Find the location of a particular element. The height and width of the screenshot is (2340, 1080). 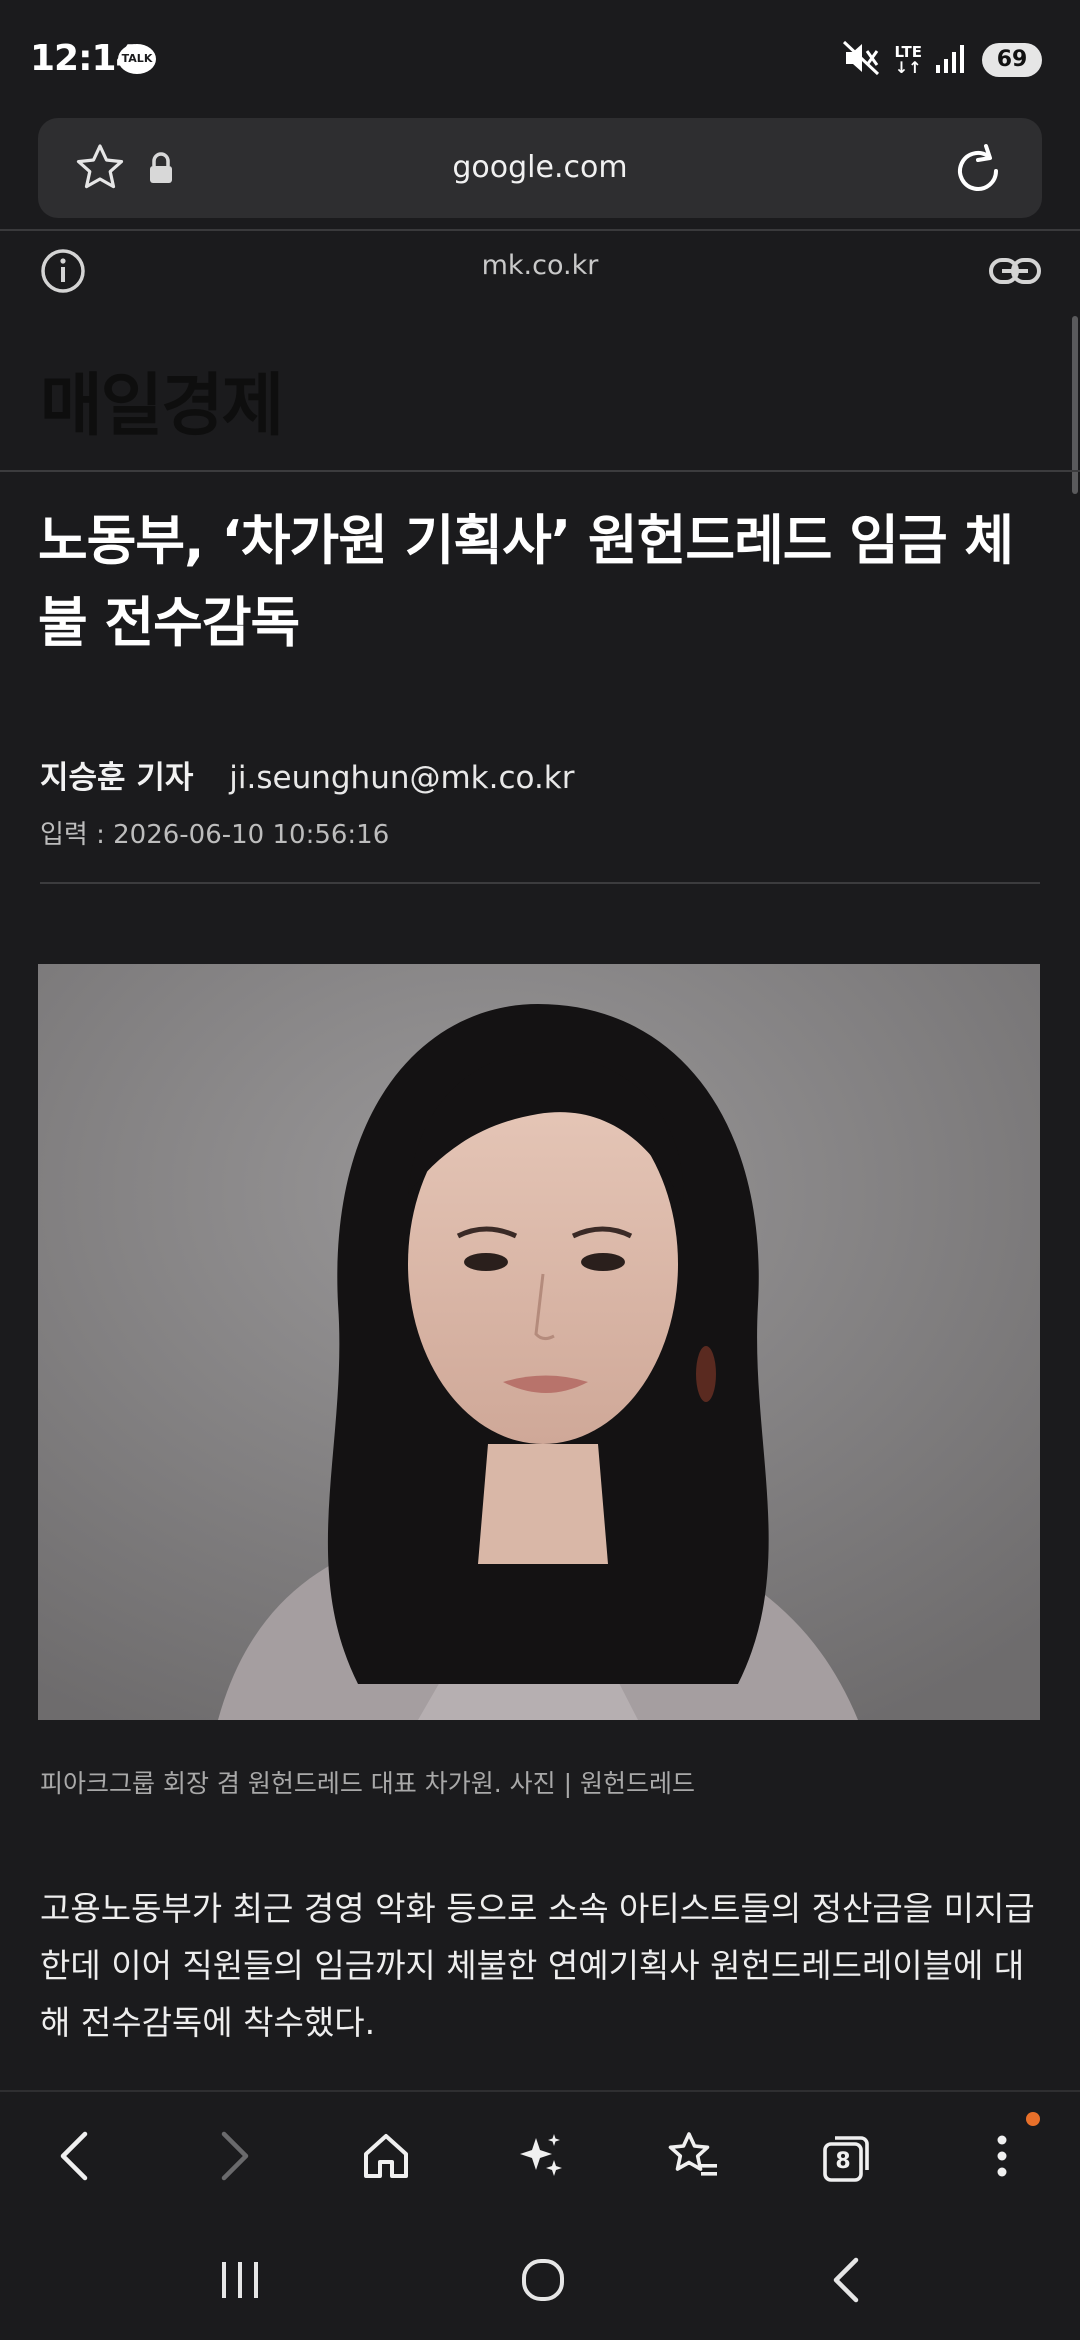

bookmarks-button is located at coordinates (693, 2158).